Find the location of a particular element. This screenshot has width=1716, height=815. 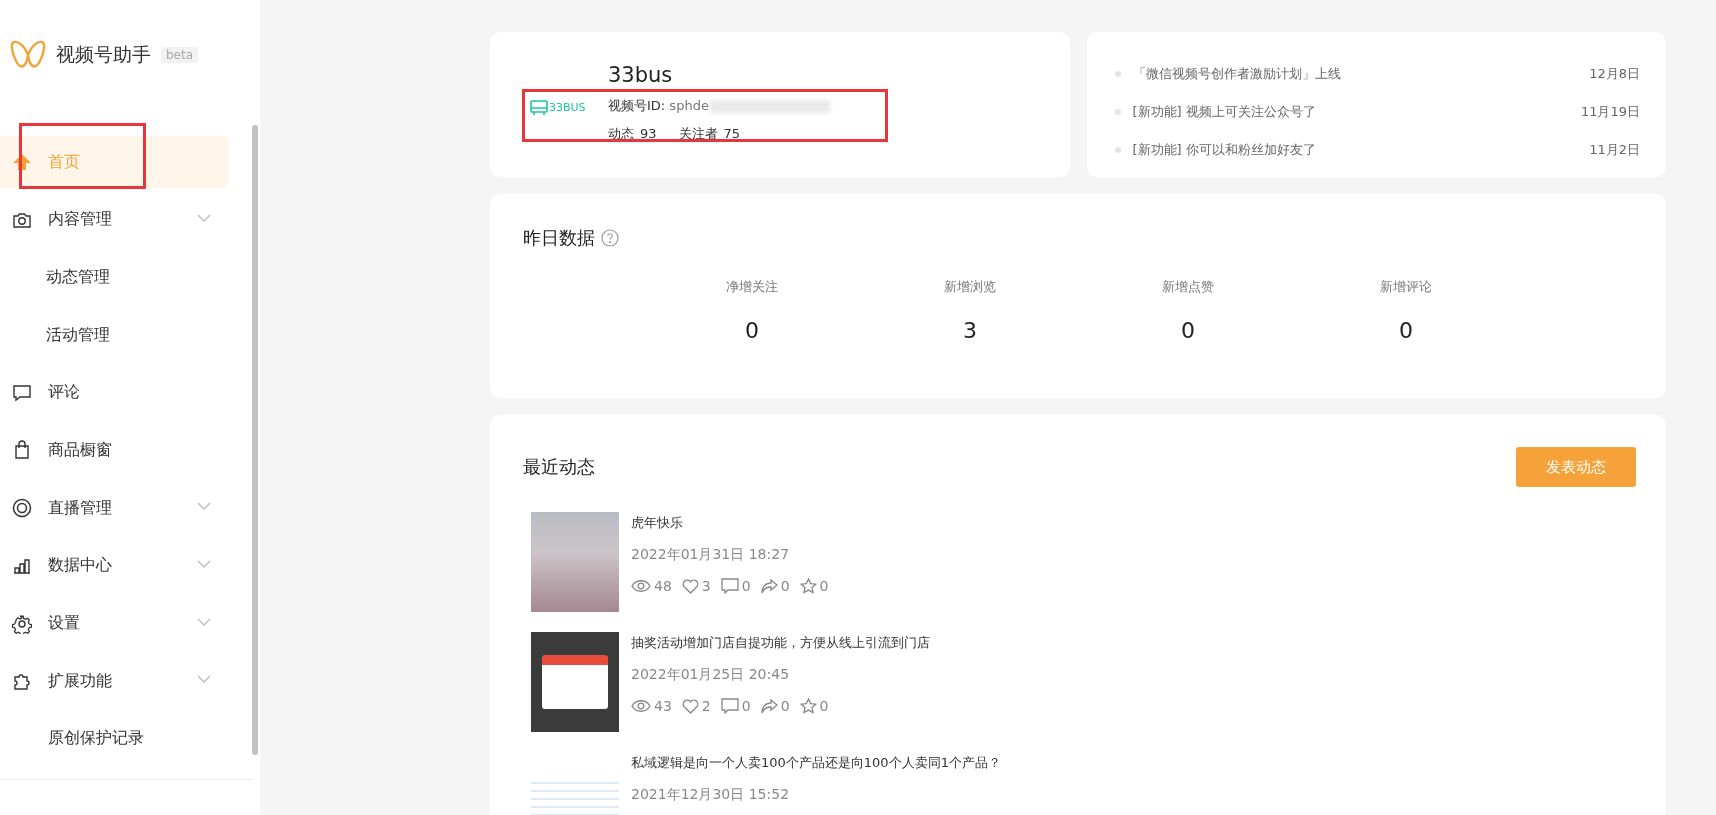

scrollbar is located at coordinates (255, 440).